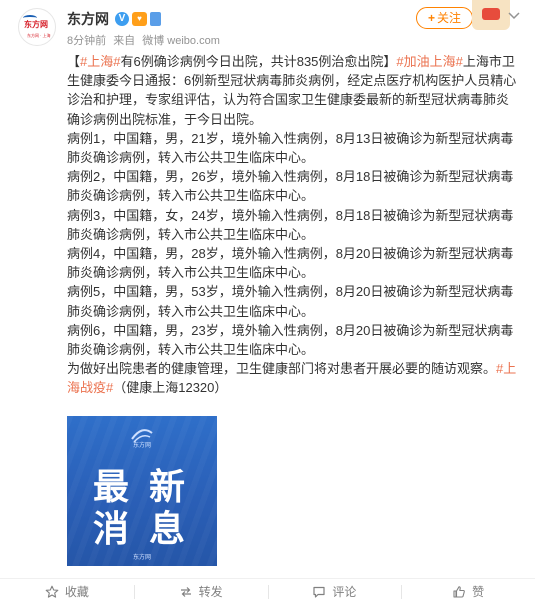 This screenshot has width=535, height=604. Describe the element at coordinates (181, 41) in the screenshot. I see `source-link: 微博 weibo.com` at that location.